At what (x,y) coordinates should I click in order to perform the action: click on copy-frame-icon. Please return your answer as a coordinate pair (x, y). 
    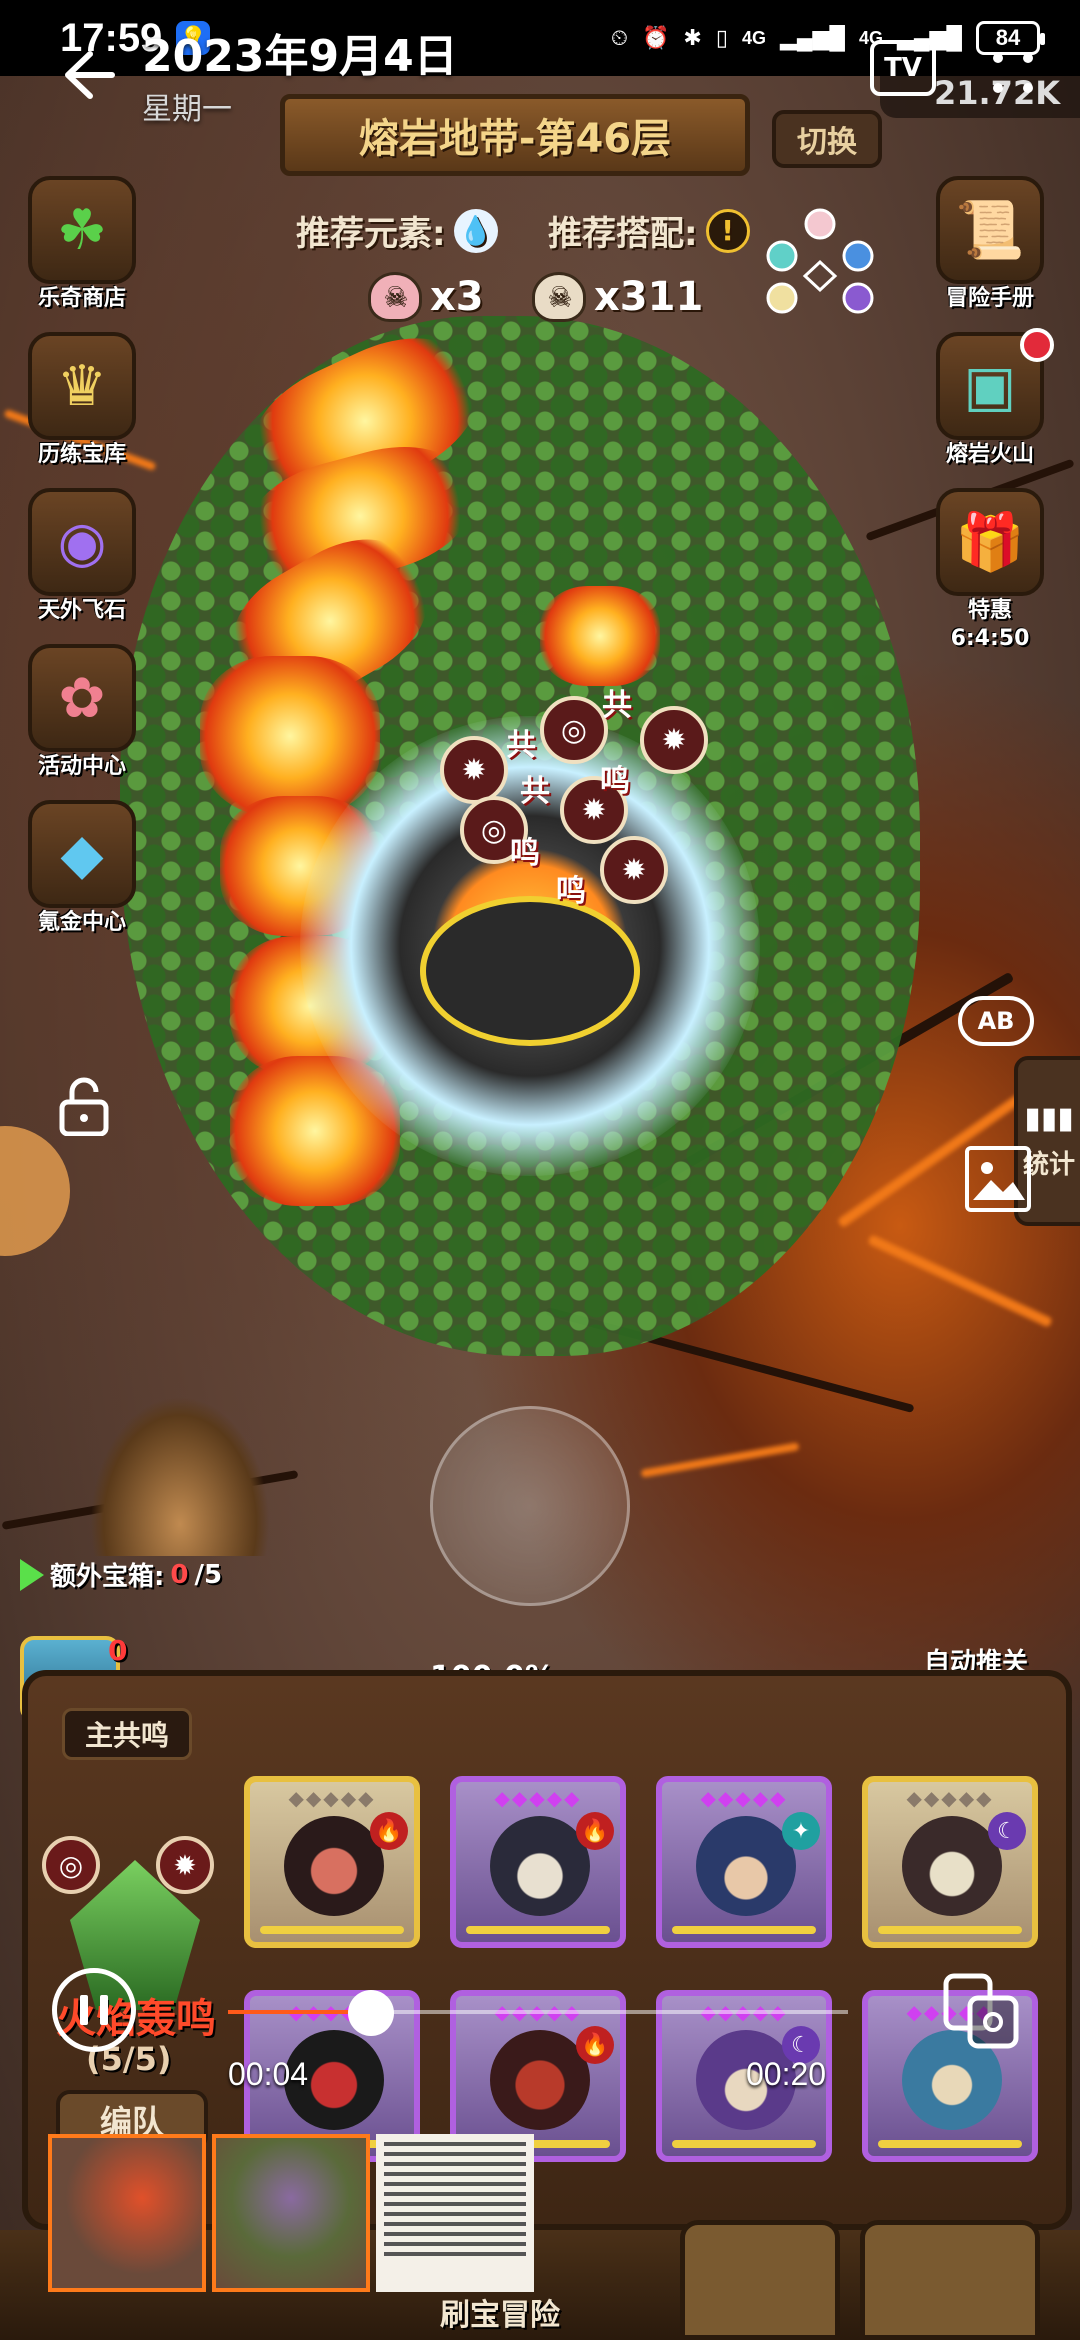
    Looking at the image, I should click on (981, 2011).